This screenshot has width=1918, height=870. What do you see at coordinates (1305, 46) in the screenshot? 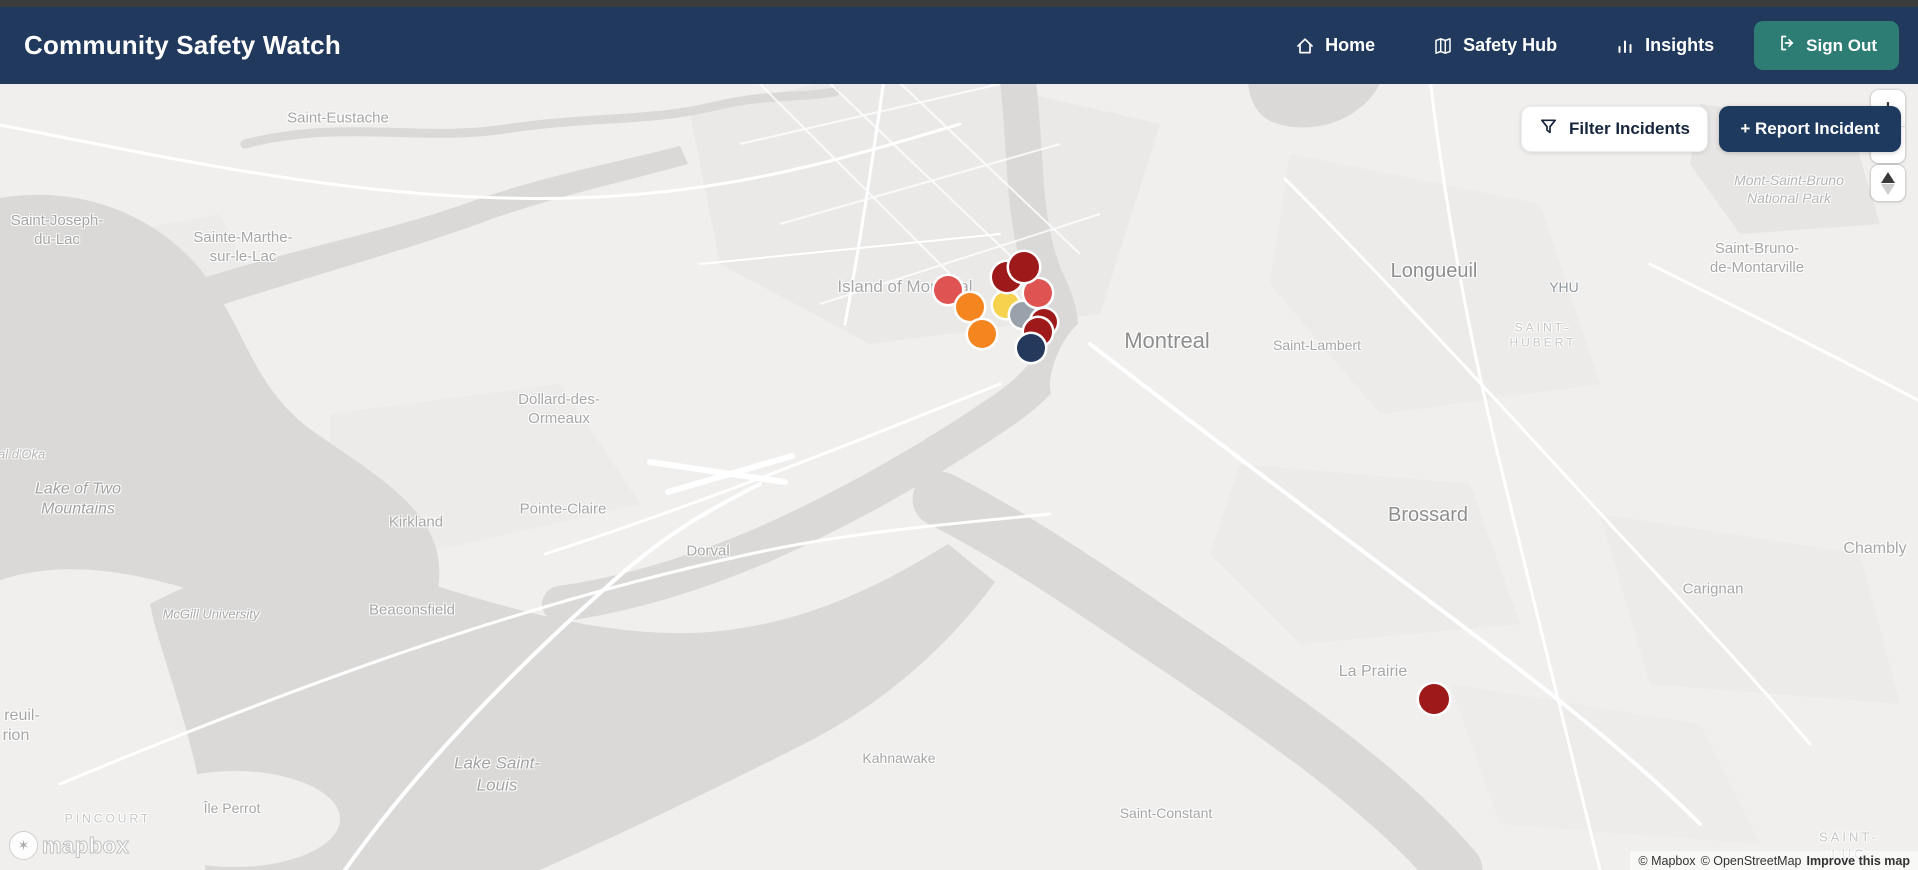
I see `home-icon` at bounding box center [1305, 46].